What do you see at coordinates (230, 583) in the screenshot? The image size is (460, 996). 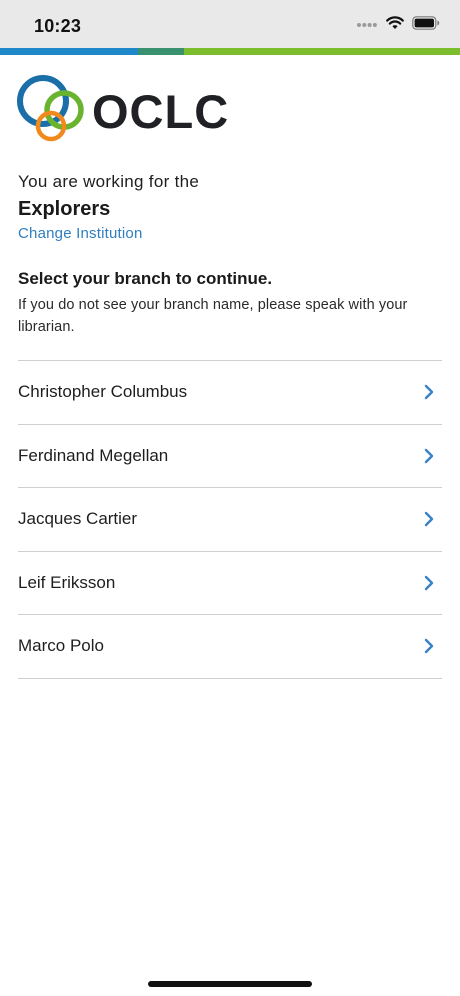 I see `branch-row-leif-eriksson: Leif Eriksson` at bounding box center [230, 583].